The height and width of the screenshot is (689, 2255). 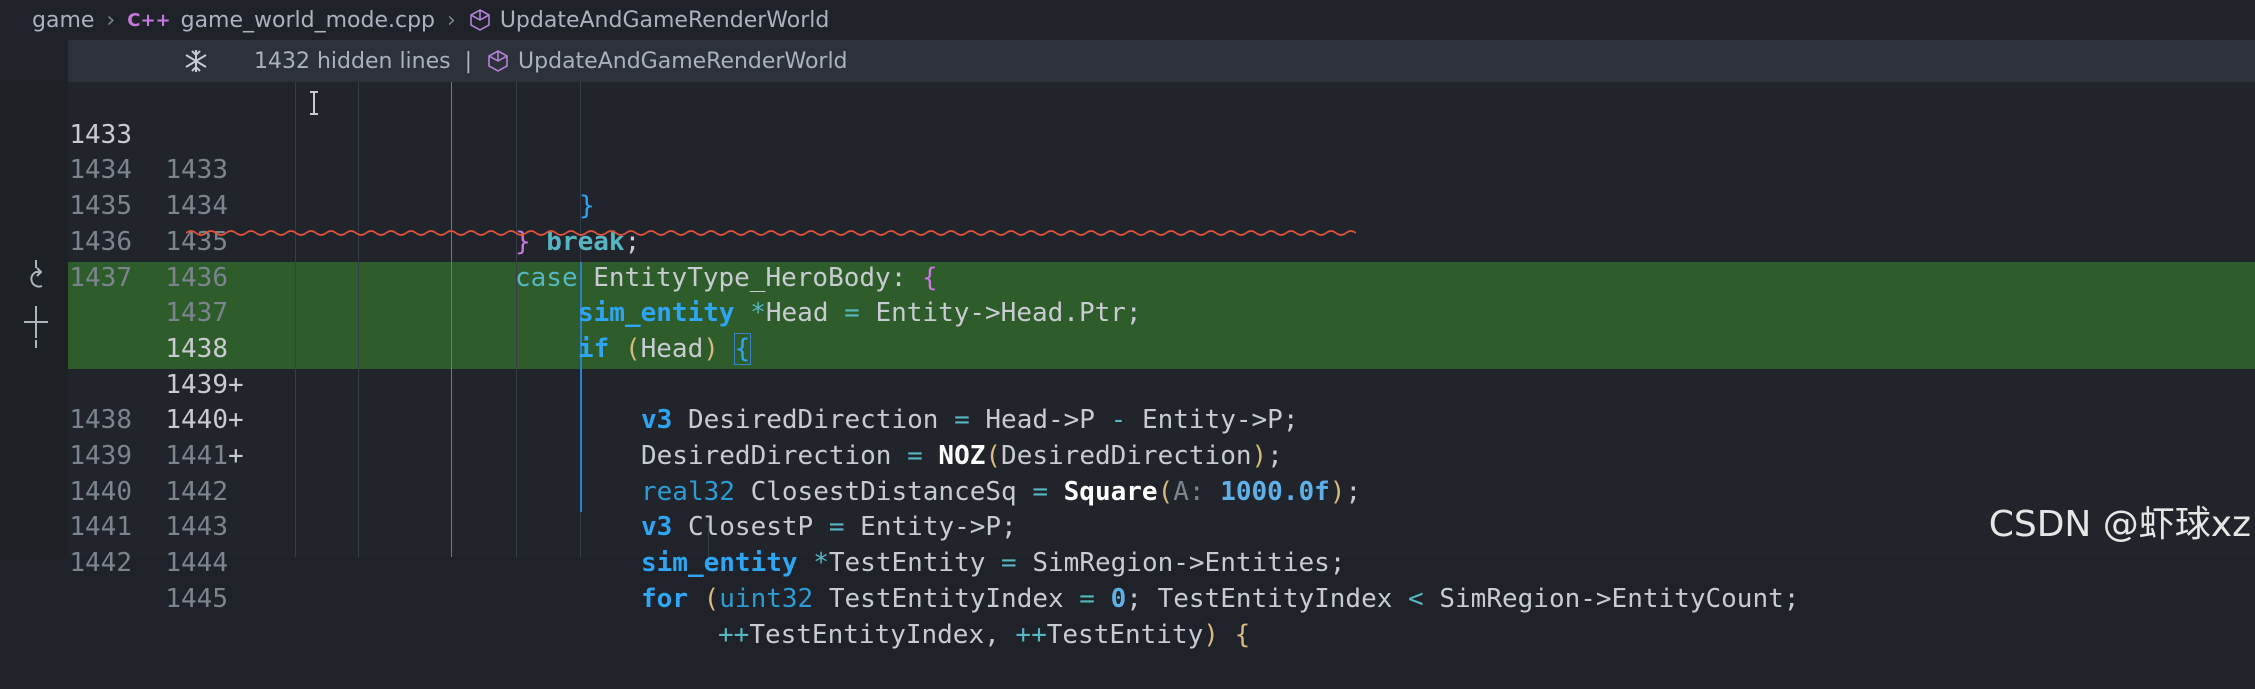 I want to click on unfold-icon, so click(x=196, y=61).